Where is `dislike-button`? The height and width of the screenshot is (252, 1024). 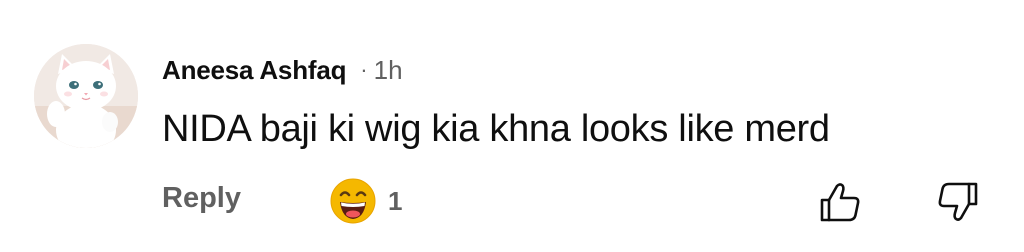
dislike-button is located at coordinates (958, 202).